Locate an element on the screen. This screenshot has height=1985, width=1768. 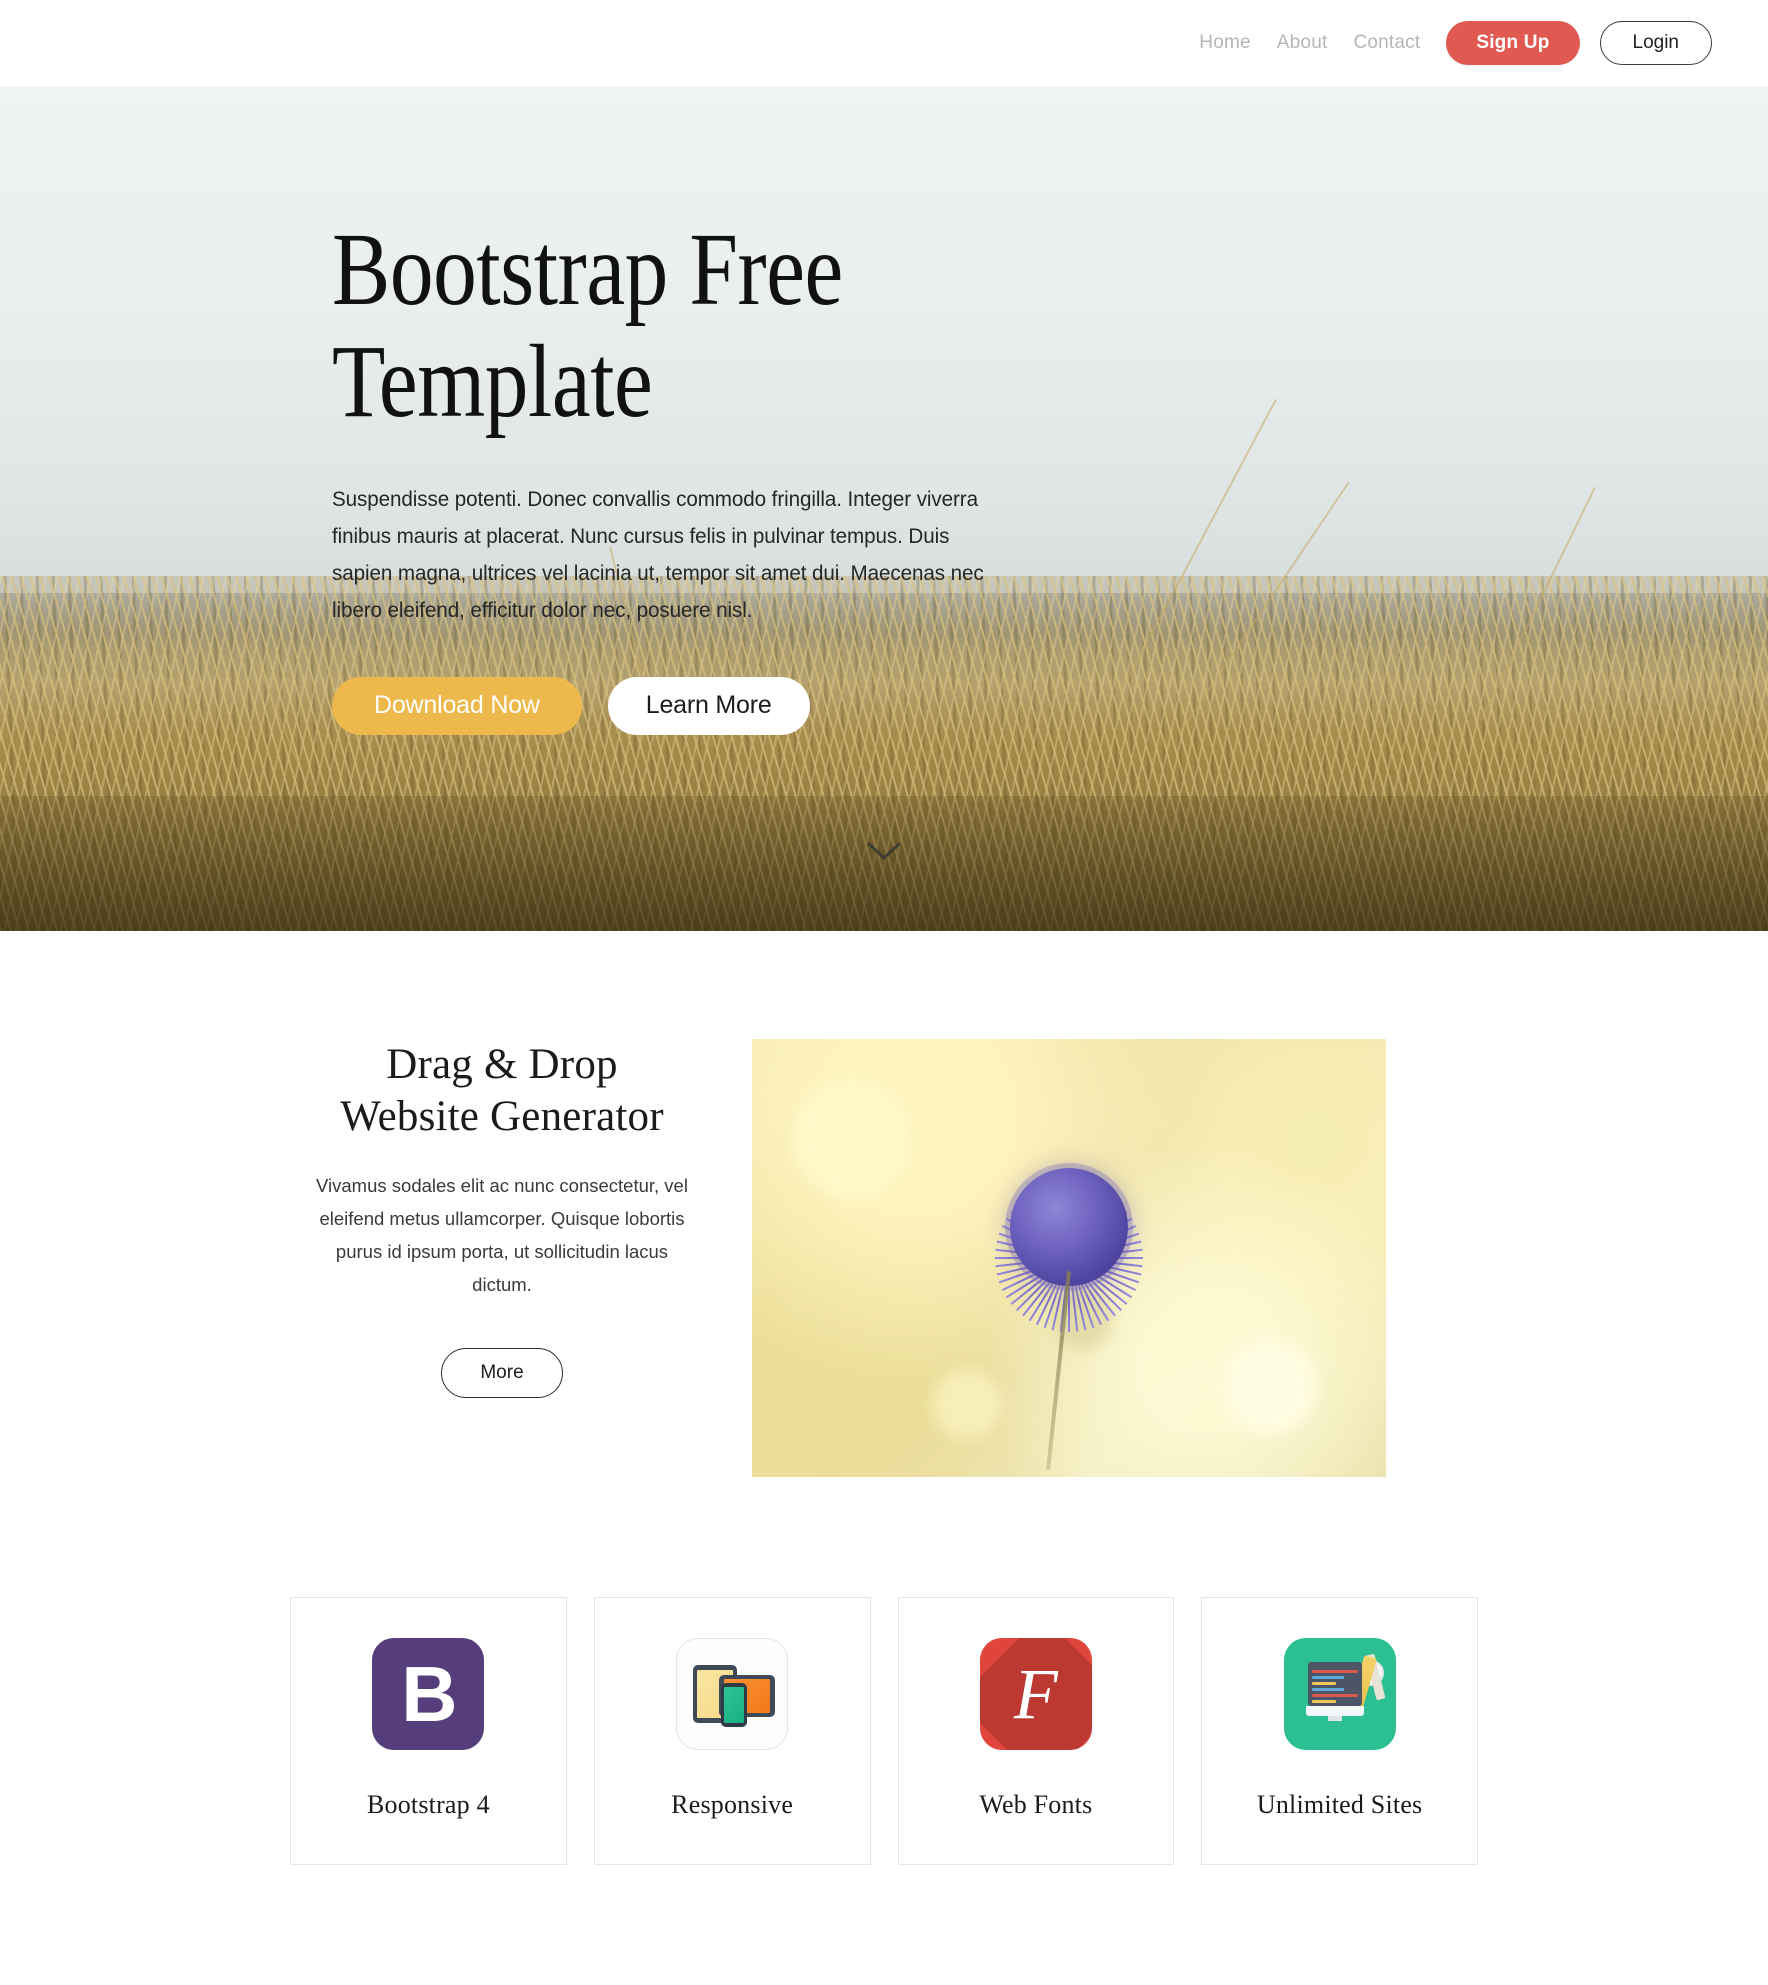
learn-more-button: Learn More is located at coordinates (708, 705).